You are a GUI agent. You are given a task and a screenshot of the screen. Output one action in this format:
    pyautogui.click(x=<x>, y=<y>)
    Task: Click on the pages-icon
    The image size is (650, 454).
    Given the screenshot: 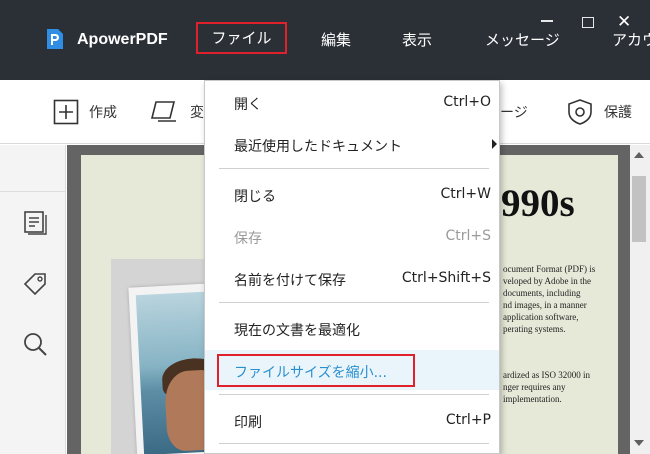 What is the action you would take?
    pyautogui.click(x=35, y=222)
    